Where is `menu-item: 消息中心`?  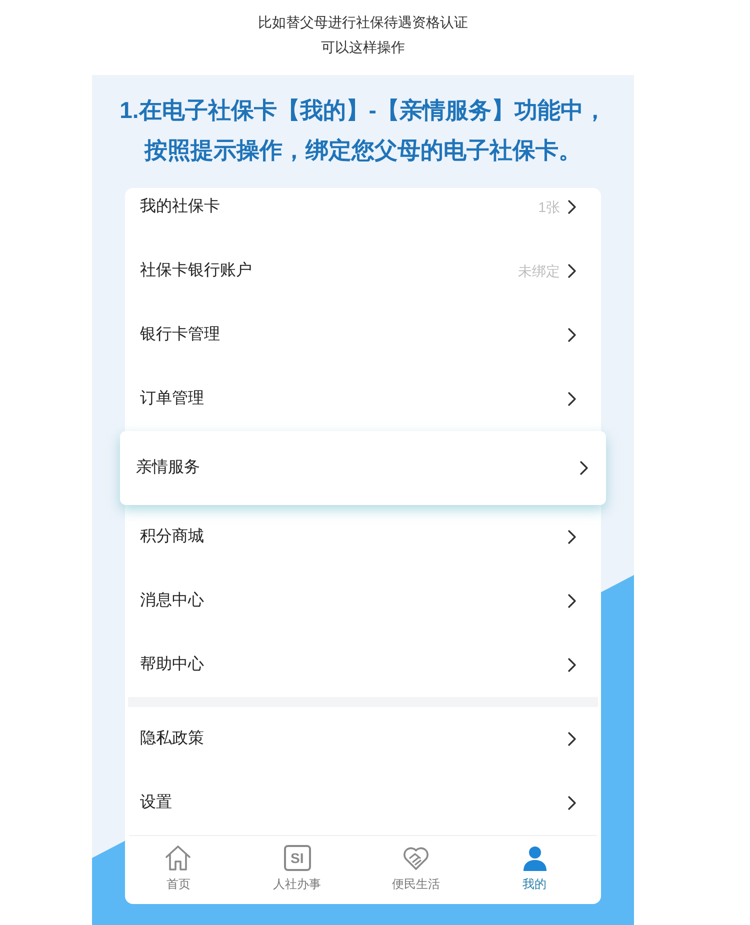
menu-item: 消息中心 is located at coordinates (363, 601).